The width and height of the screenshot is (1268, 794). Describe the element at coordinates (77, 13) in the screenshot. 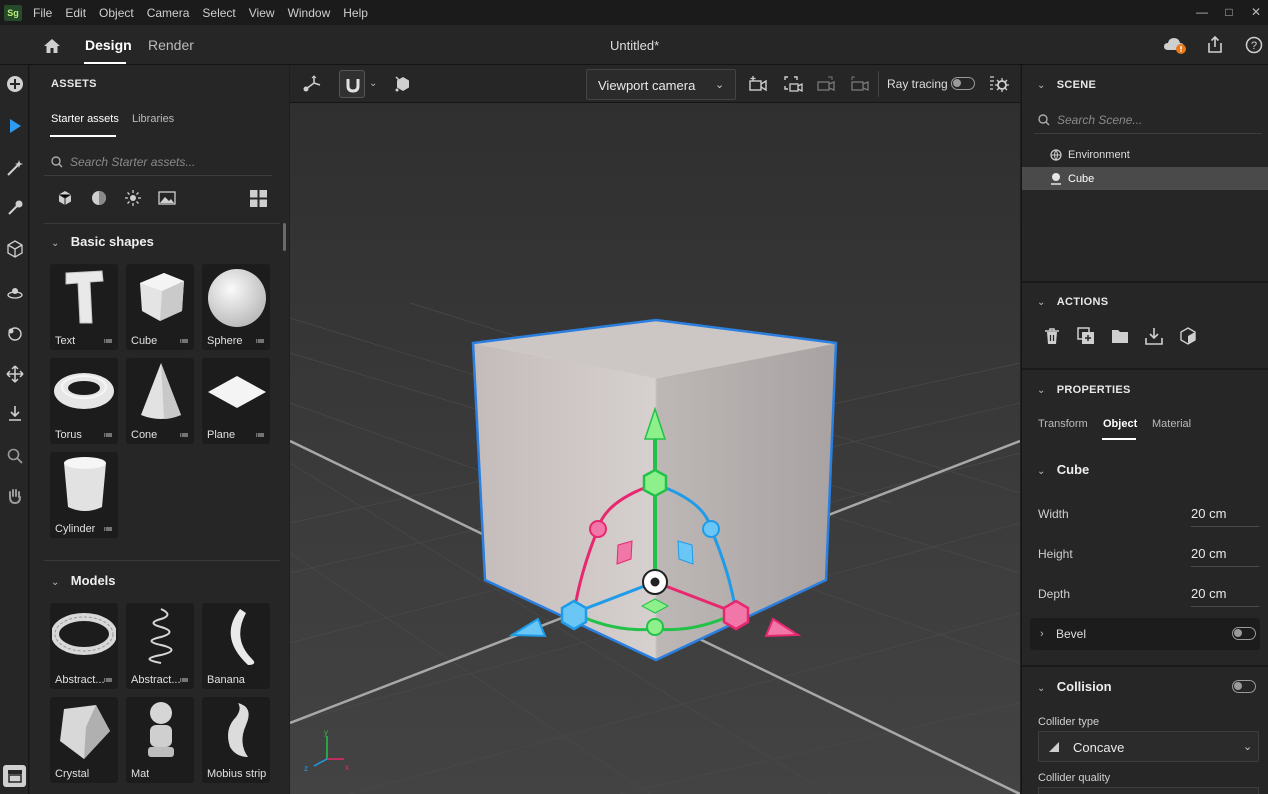

I see `menu-edit: Edit` at that location.